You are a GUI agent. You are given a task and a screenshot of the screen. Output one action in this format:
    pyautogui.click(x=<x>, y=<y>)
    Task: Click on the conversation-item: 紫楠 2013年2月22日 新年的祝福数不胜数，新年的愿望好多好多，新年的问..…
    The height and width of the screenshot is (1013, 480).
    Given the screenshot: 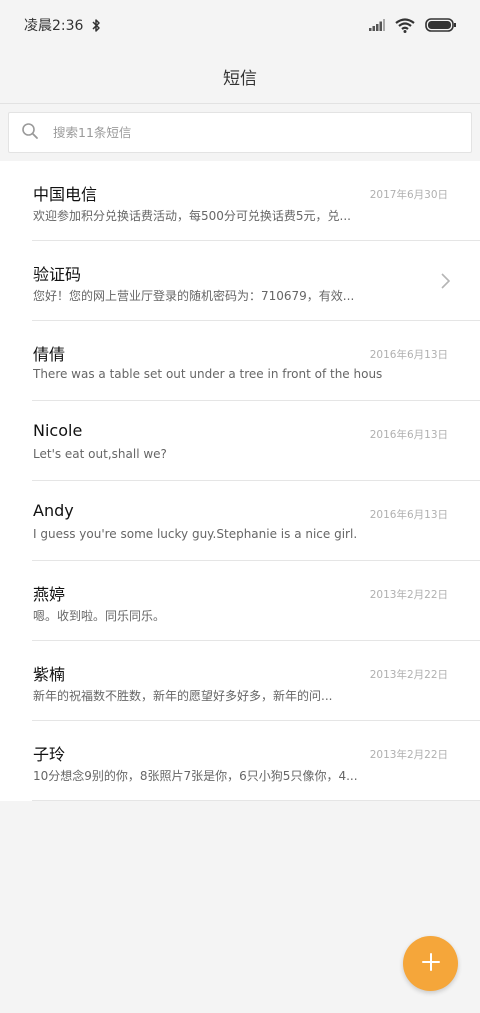 What is the action you would take?
    pyautogui.click(x=240, y=681)
    